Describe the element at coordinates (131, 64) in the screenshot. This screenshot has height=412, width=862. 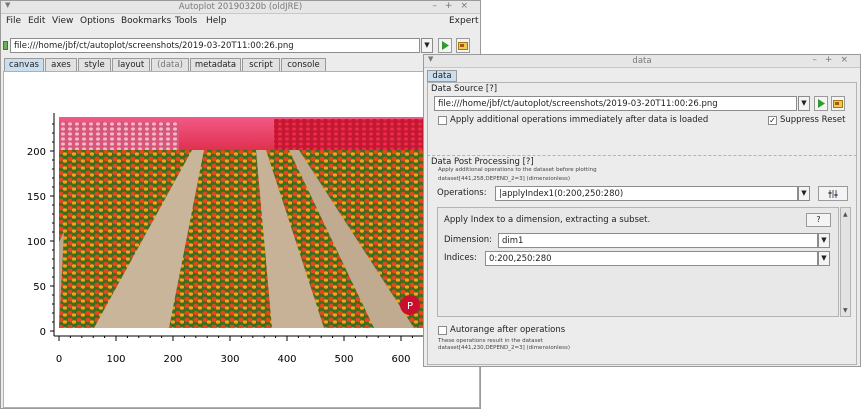
I see `tab-layout: layout` at that location.